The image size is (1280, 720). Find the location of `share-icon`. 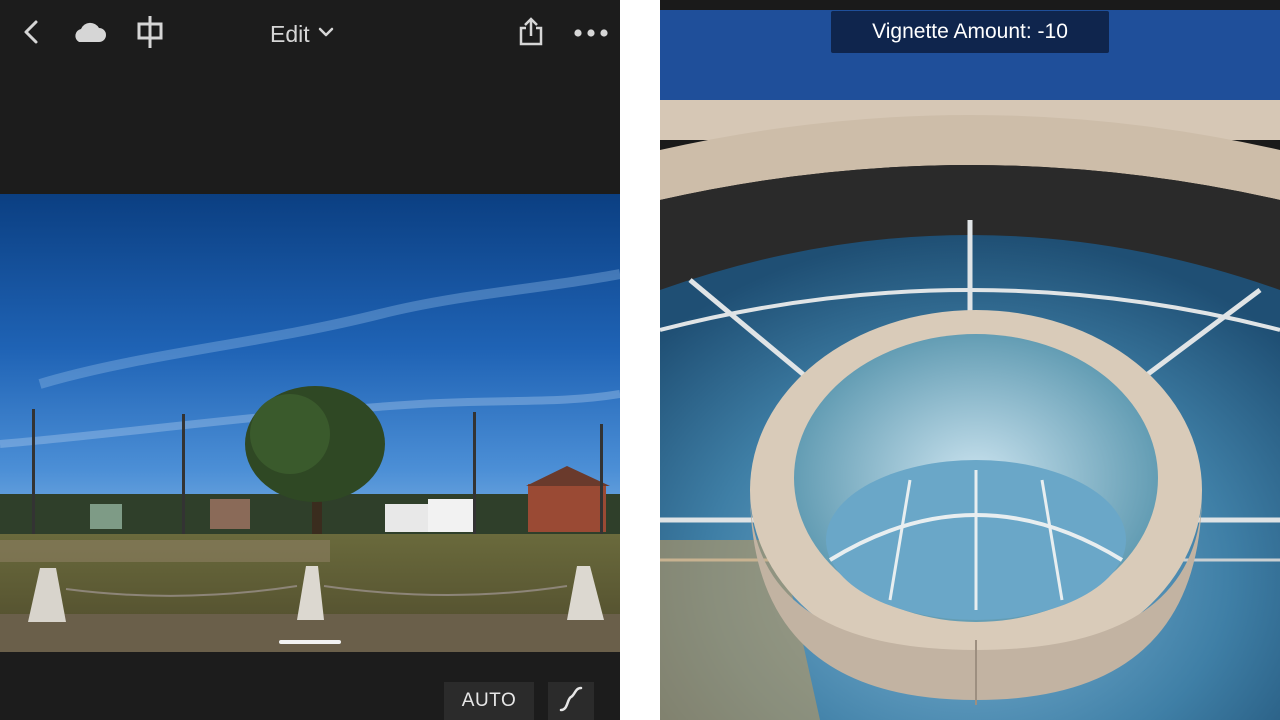

share-icon is located at coordinates (531, 34).